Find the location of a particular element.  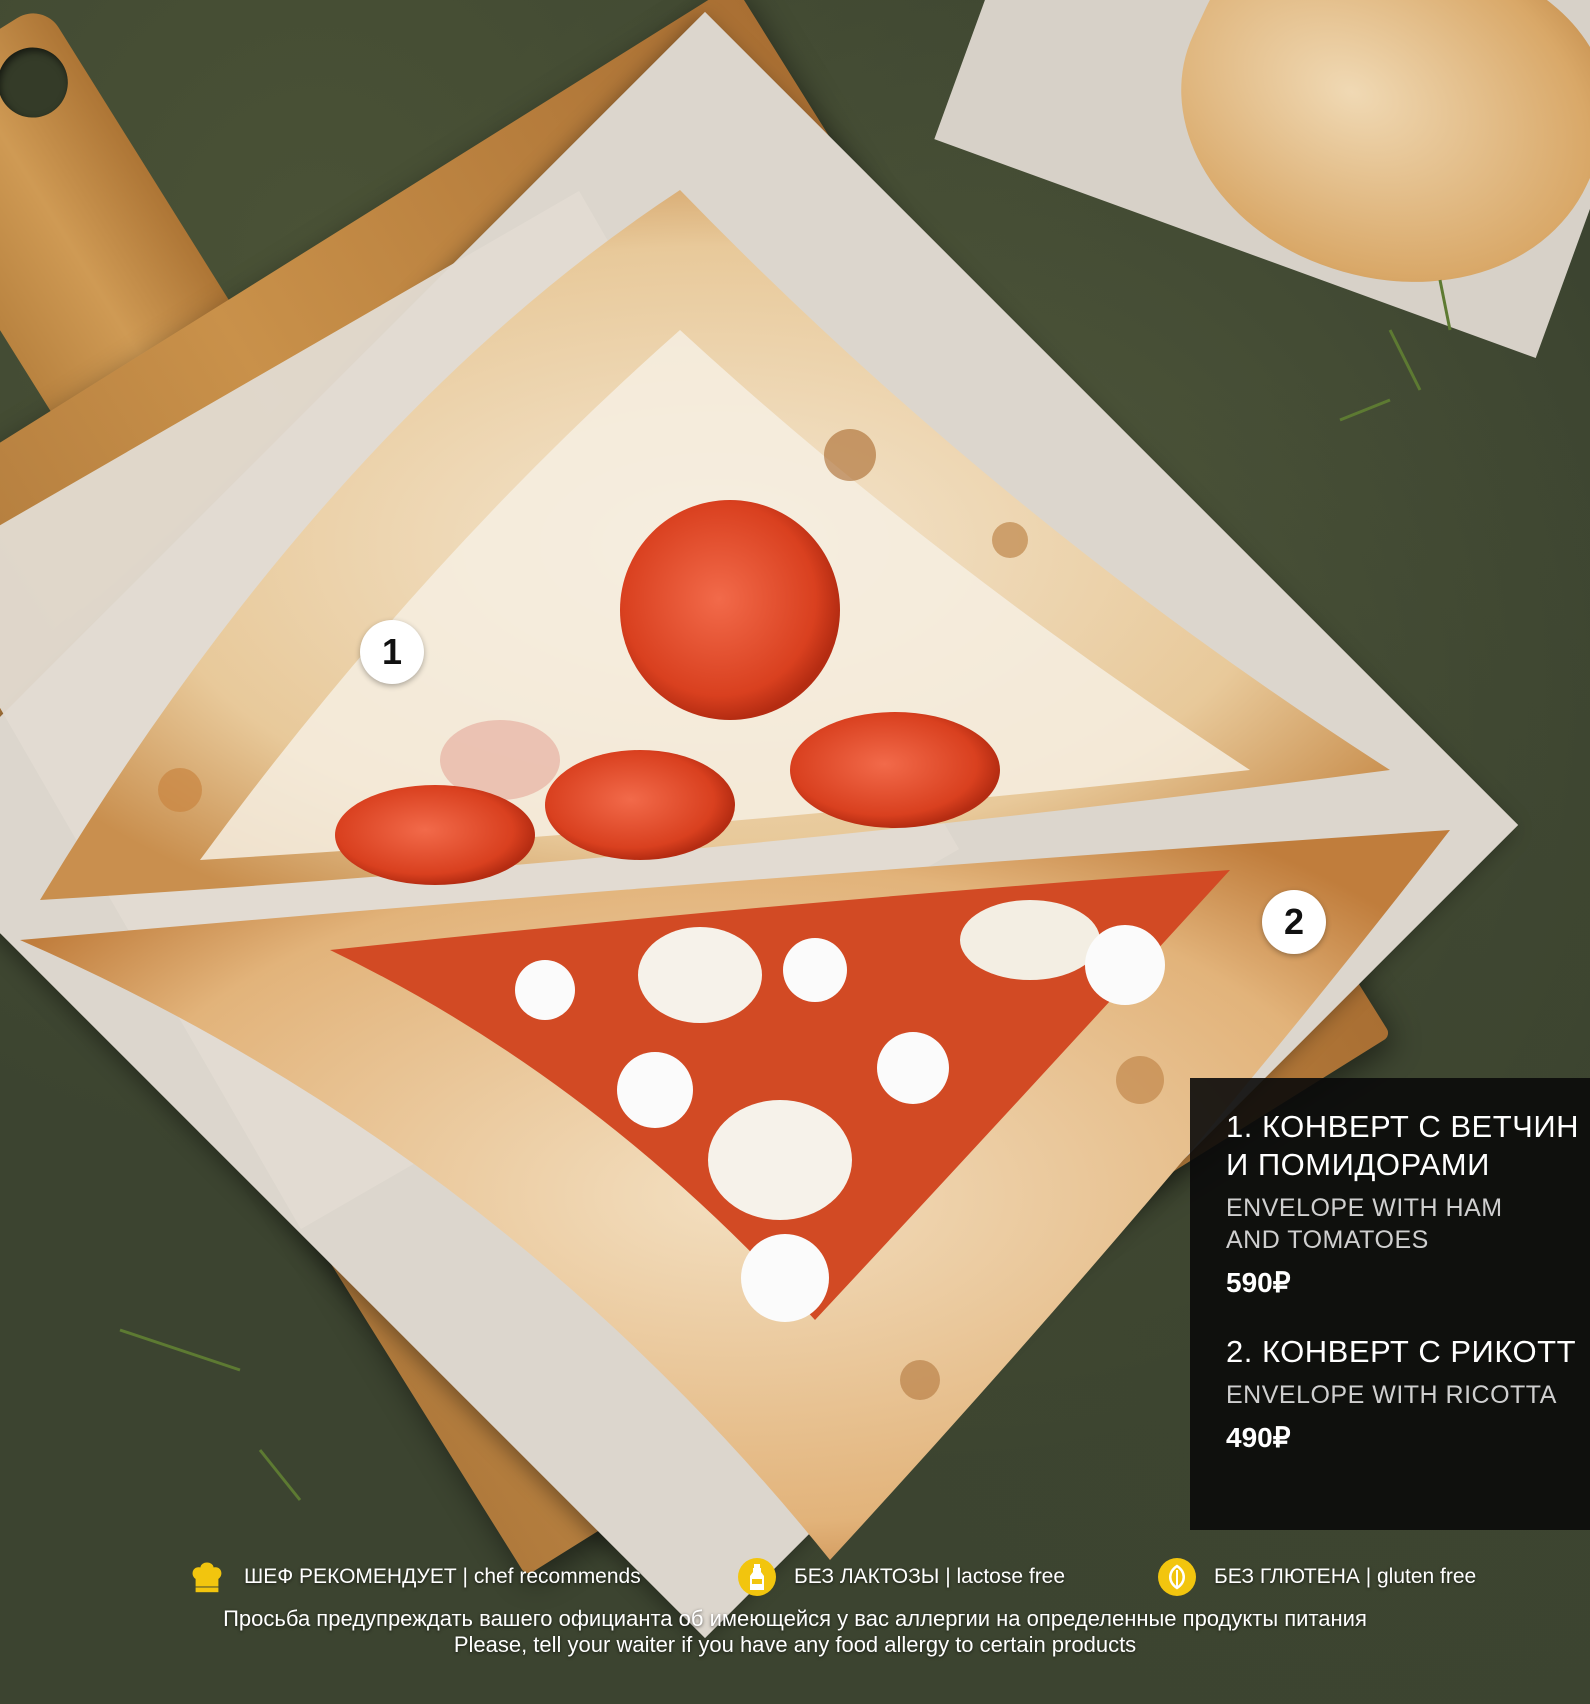

dish-number-badge-1: 1 is located at coordinates (392, 652).